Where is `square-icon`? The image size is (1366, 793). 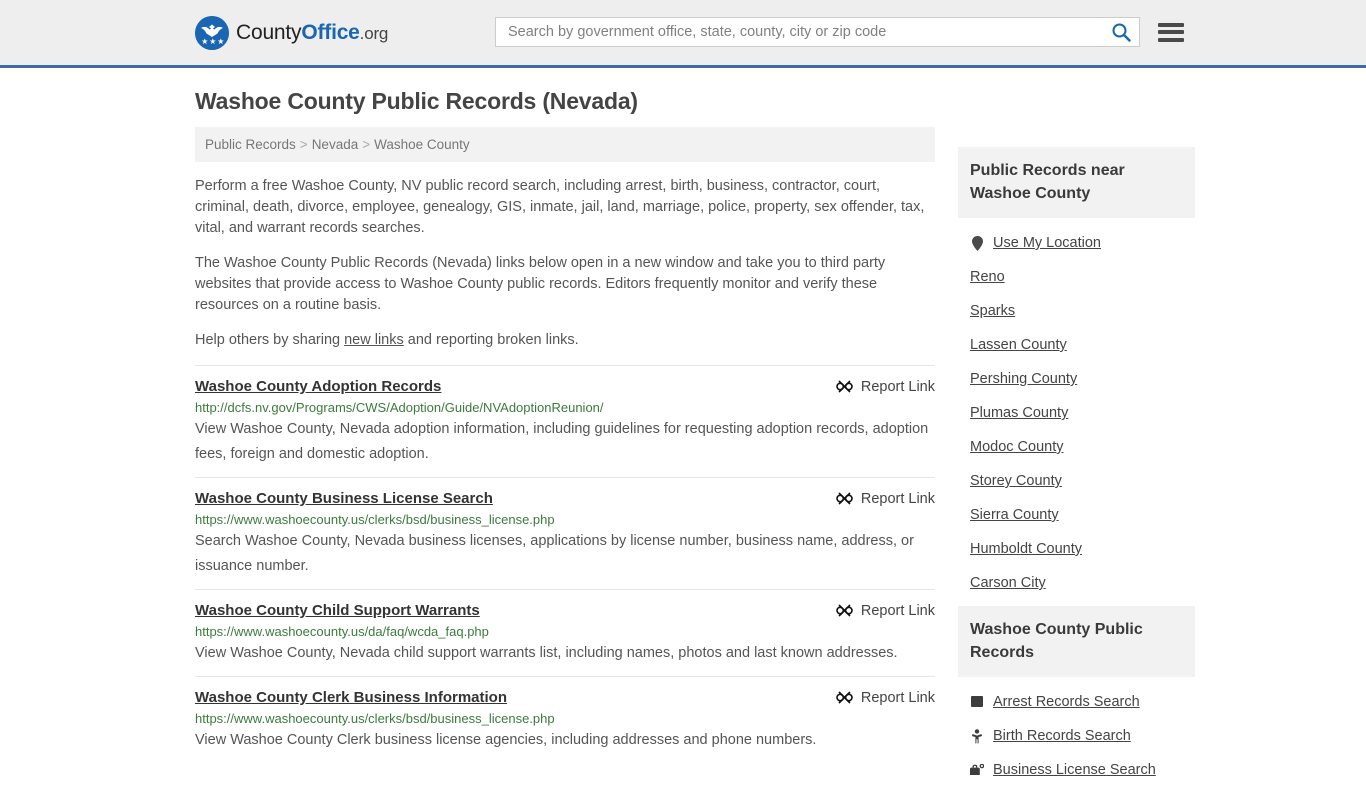
square-icon is located at coordinates (977, 702).